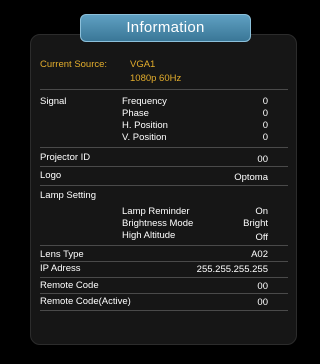 The width and height of the screenshot is (320, 364). What do you see at coordinates (165, 28) in the screenshot?
I see `panel-title: Information` at bounding box center [165, 28].